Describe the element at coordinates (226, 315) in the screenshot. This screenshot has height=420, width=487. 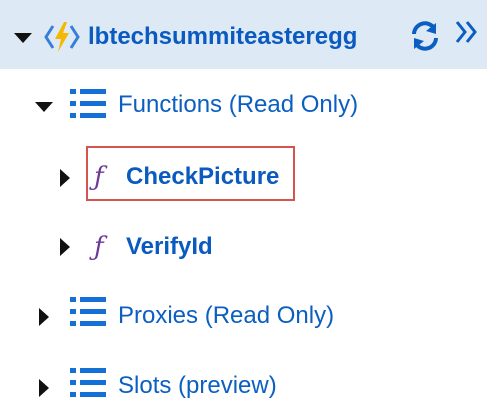
I see `proxies-label: Proxies (Read Only)` at that location.